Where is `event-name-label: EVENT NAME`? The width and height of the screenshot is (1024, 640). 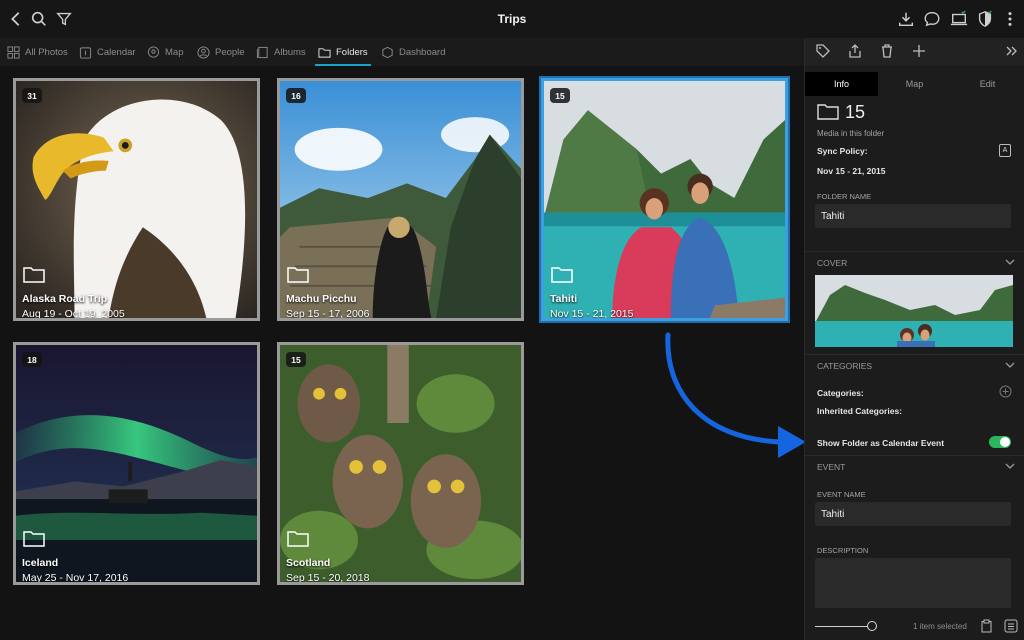 event-name-label: EVENT NAME is located at coordinates (841, 494).